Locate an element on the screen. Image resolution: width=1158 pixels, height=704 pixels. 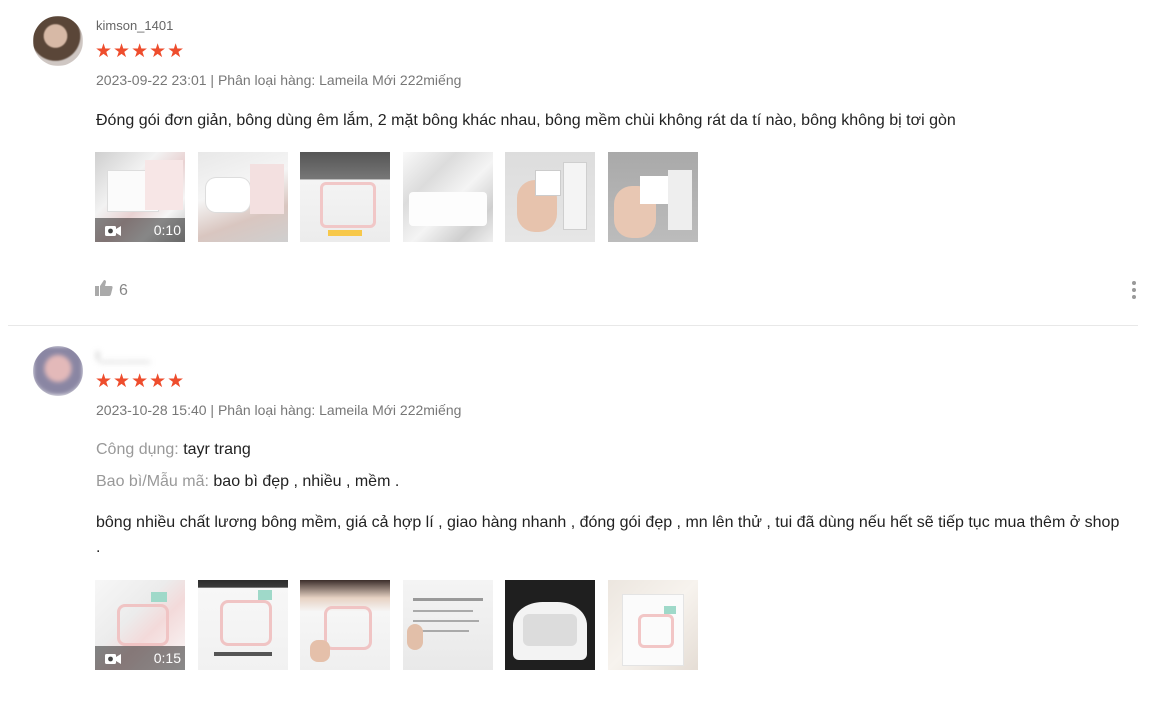
review-video-thumbnail: 0:10 is located at coordinates (140, 197).